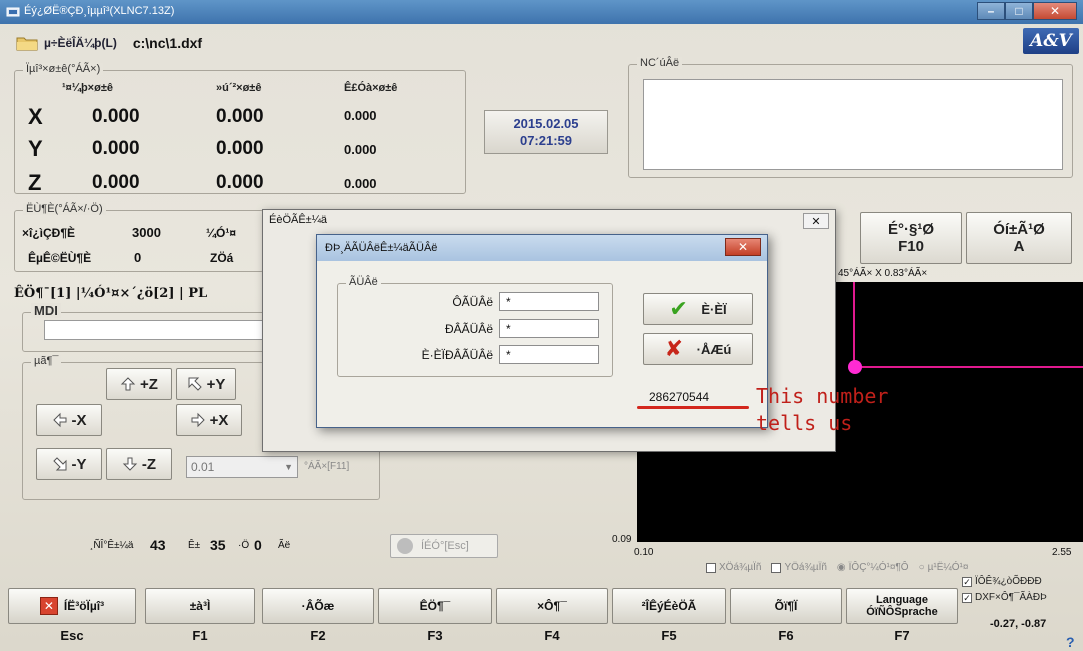 The height and width of the screenshot is (651, 1083). I want to click on fkey-f3-label: ÊÖ¶¯, so click(435, 606).